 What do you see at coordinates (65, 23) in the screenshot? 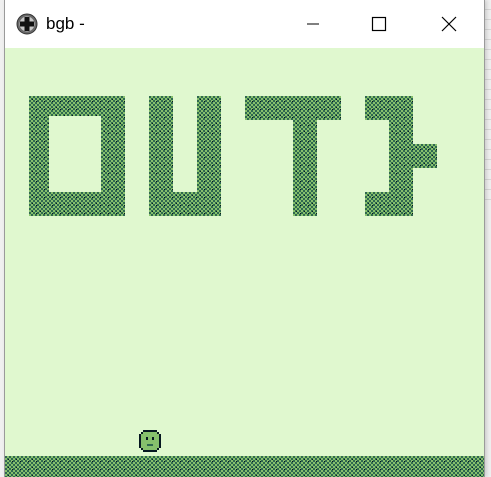
I see `window-title: bgb -` at bounding box center [65, 23].